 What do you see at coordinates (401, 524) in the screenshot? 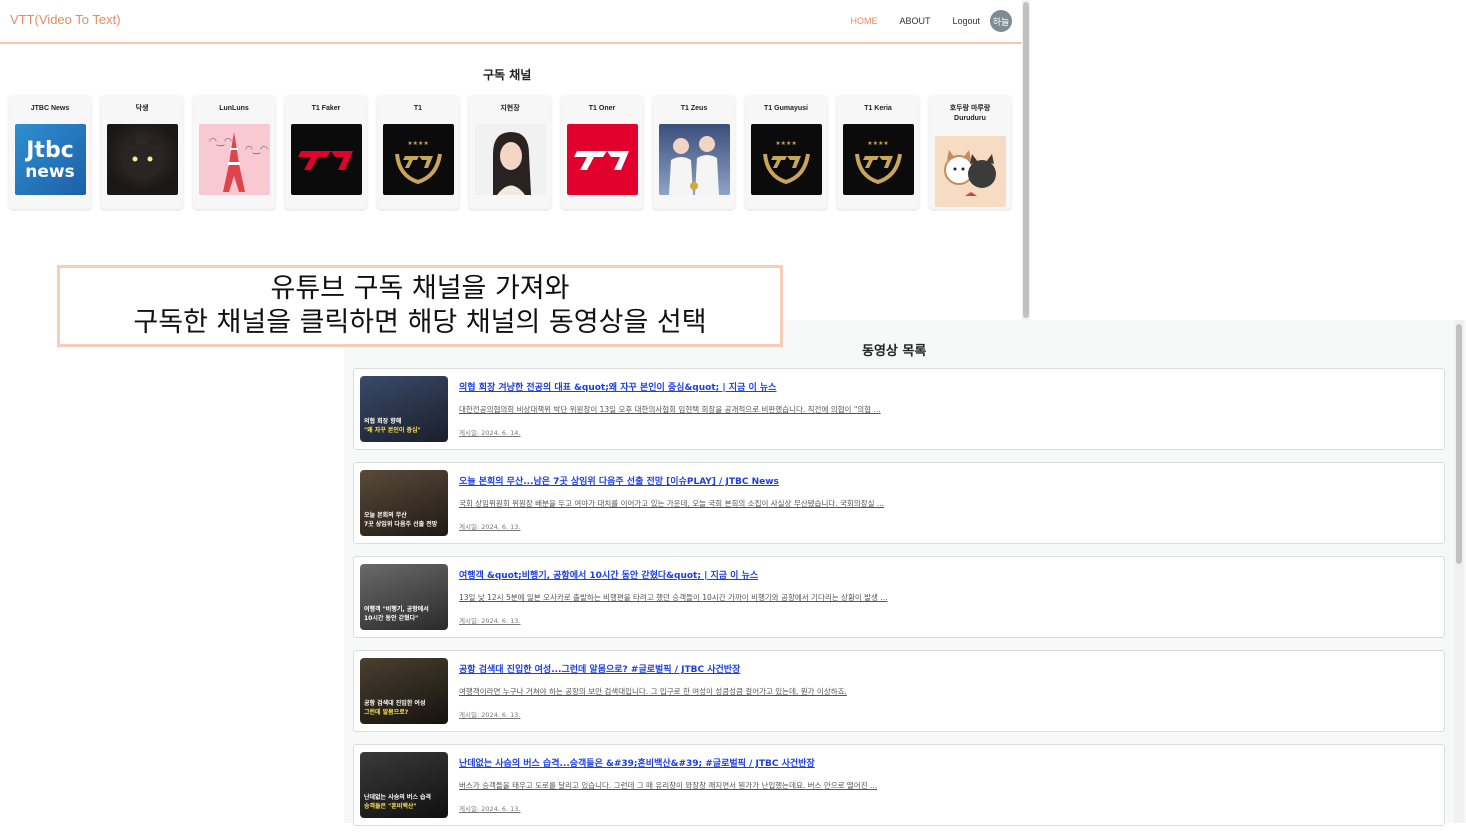
I see `thumbnail-caption-highlight: 7곳 상임위 다음주 선출 전망` at bounding box center [401, 524].